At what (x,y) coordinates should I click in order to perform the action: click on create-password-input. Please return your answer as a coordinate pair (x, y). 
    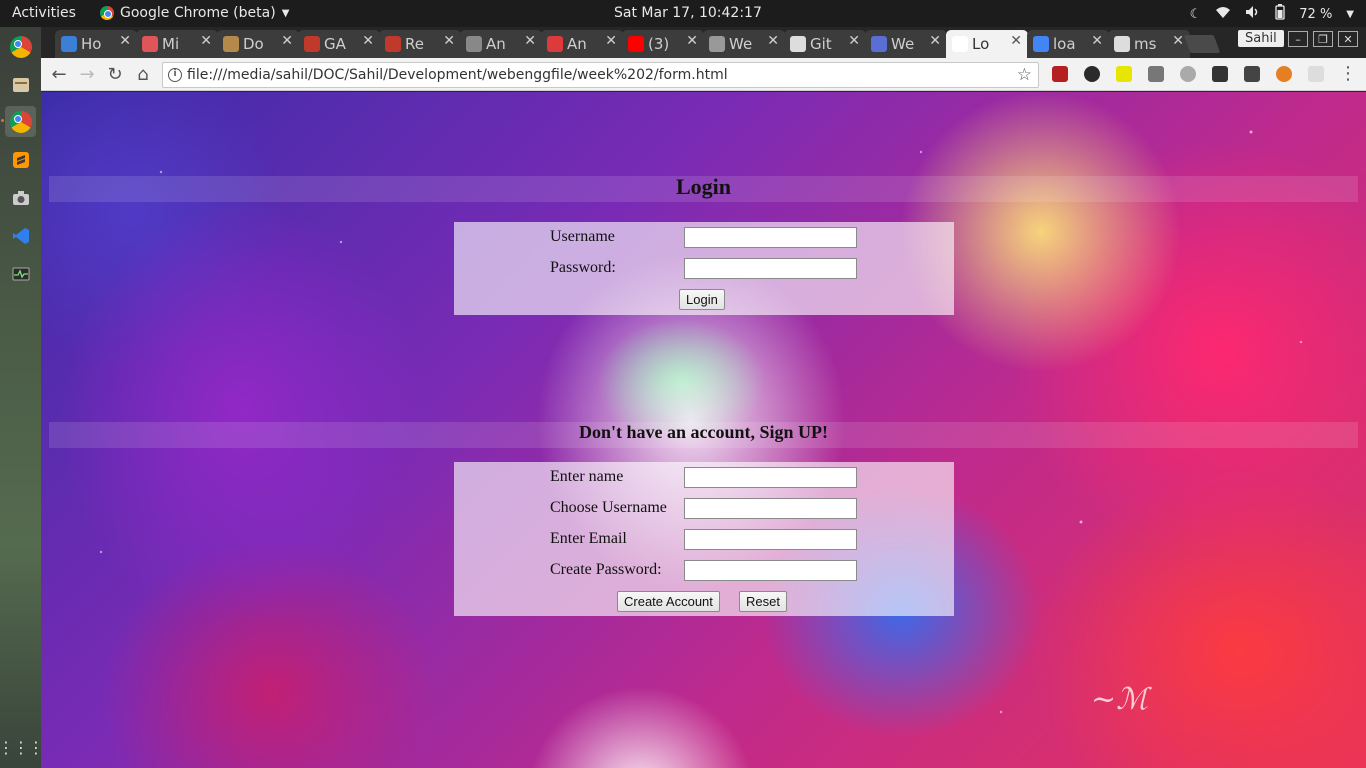
    Looking at the image, I should click on (770, 570).